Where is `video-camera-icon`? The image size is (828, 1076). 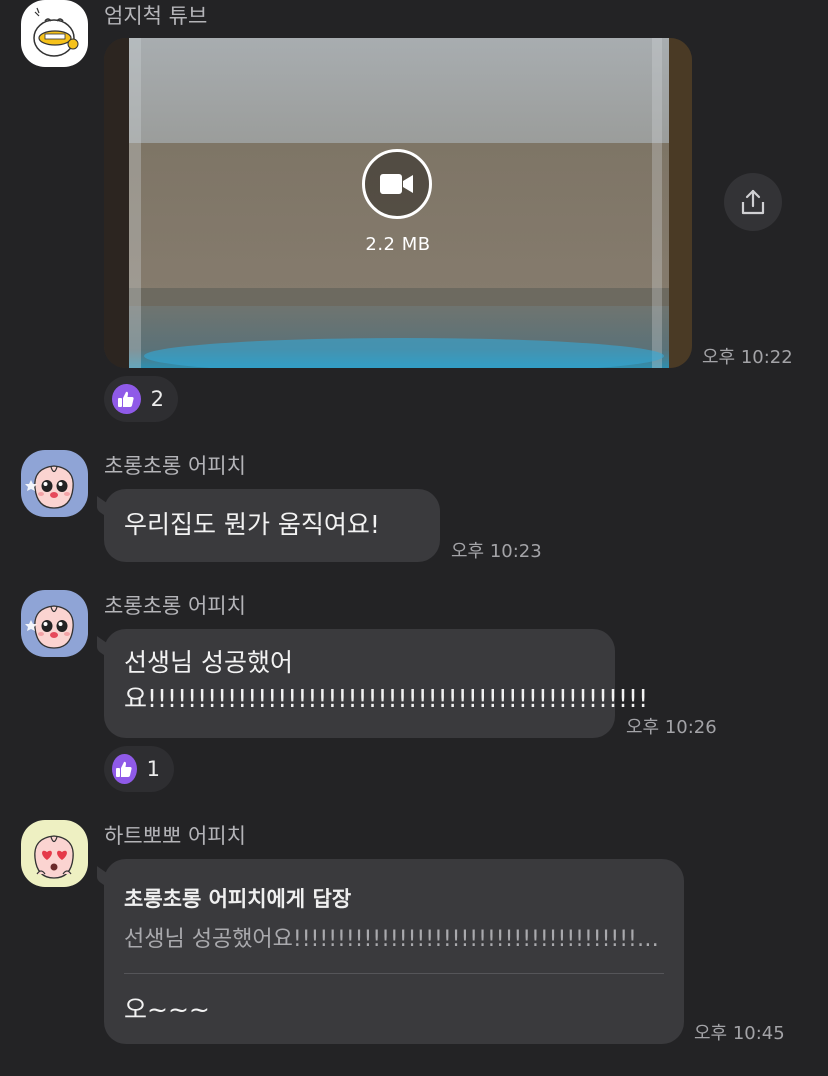
video-camera-icon is located at coordinates (396, 184).